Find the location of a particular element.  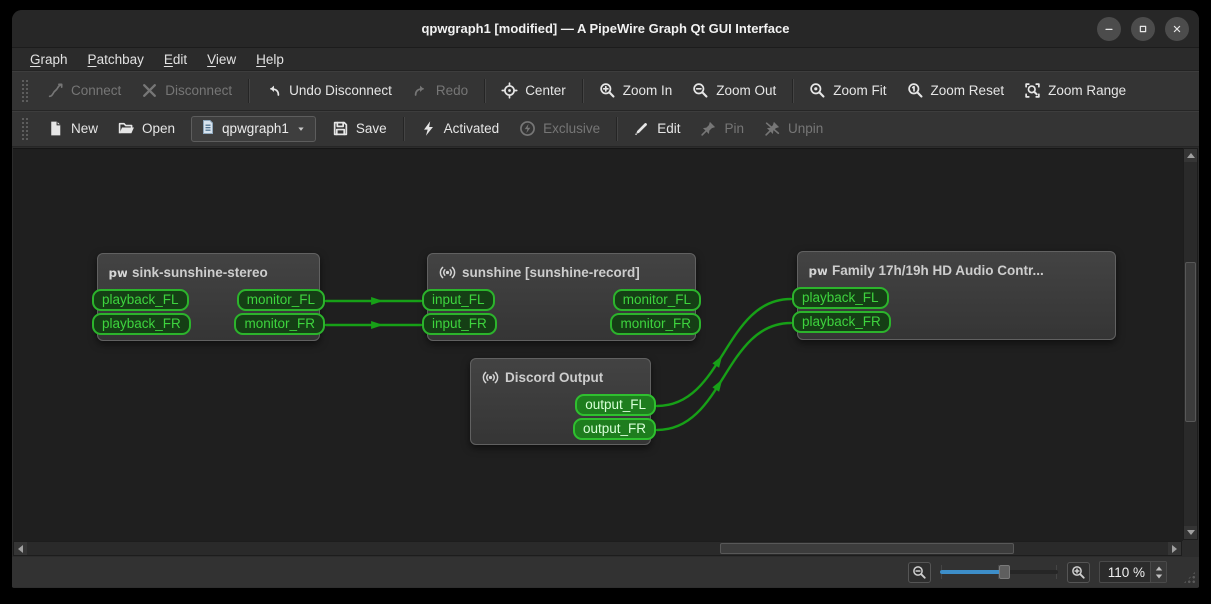

status-zoom-out-button is located at coordinates (919, 572).